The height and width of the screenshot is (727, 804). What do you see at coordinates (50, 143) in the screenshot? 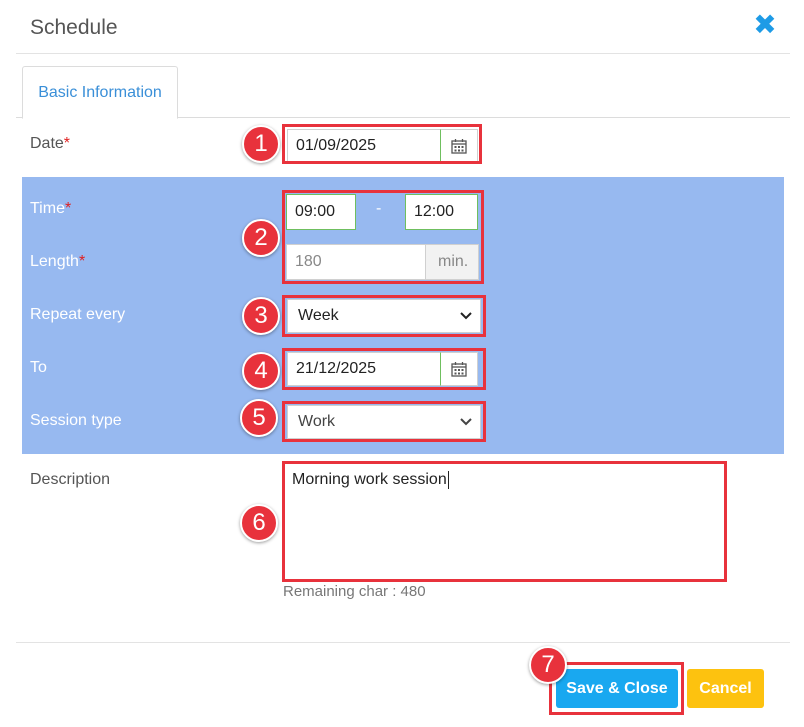
I see `date-label: Date*` at bounding box center [50, 143].